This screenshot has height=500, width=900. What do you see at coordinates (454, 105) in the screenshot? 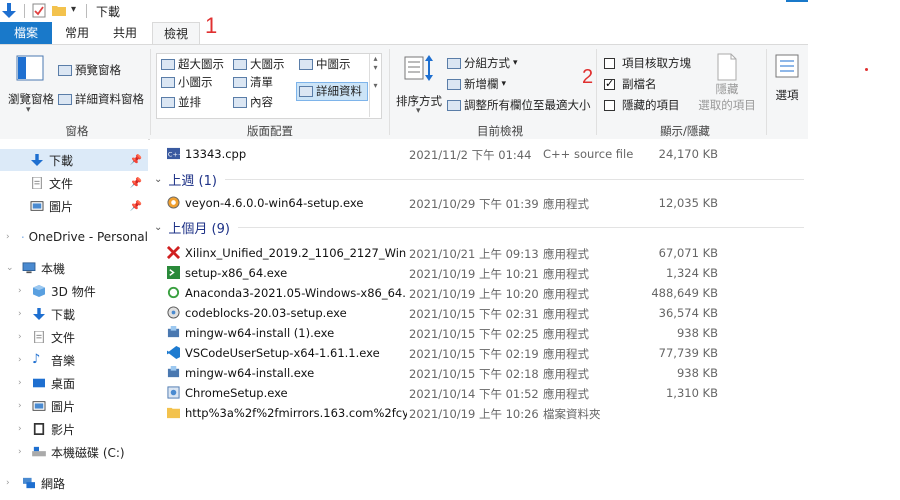
I see `fit-columns-icon` at bounding box center [454, 105].